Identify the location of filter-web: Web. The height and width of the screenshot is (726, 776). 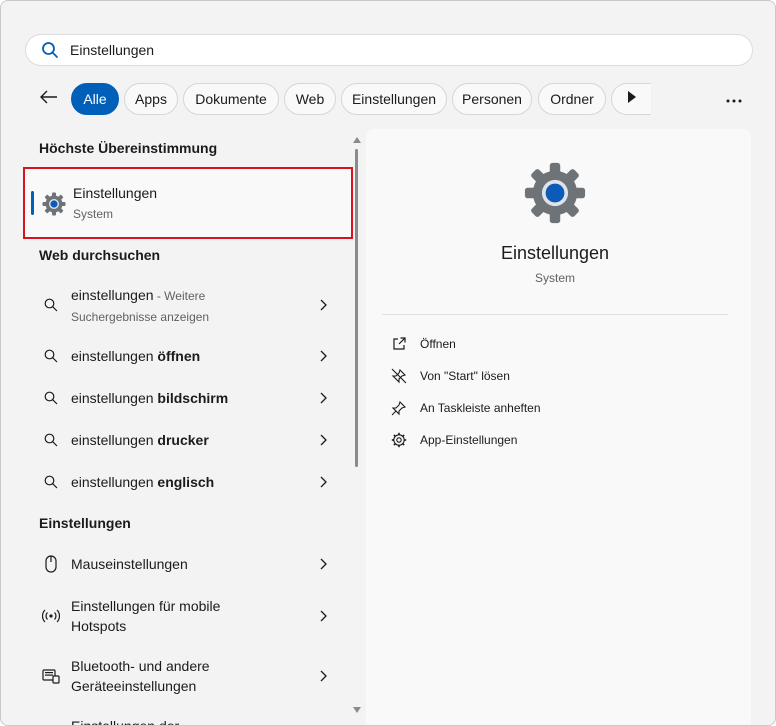
(310, 99).